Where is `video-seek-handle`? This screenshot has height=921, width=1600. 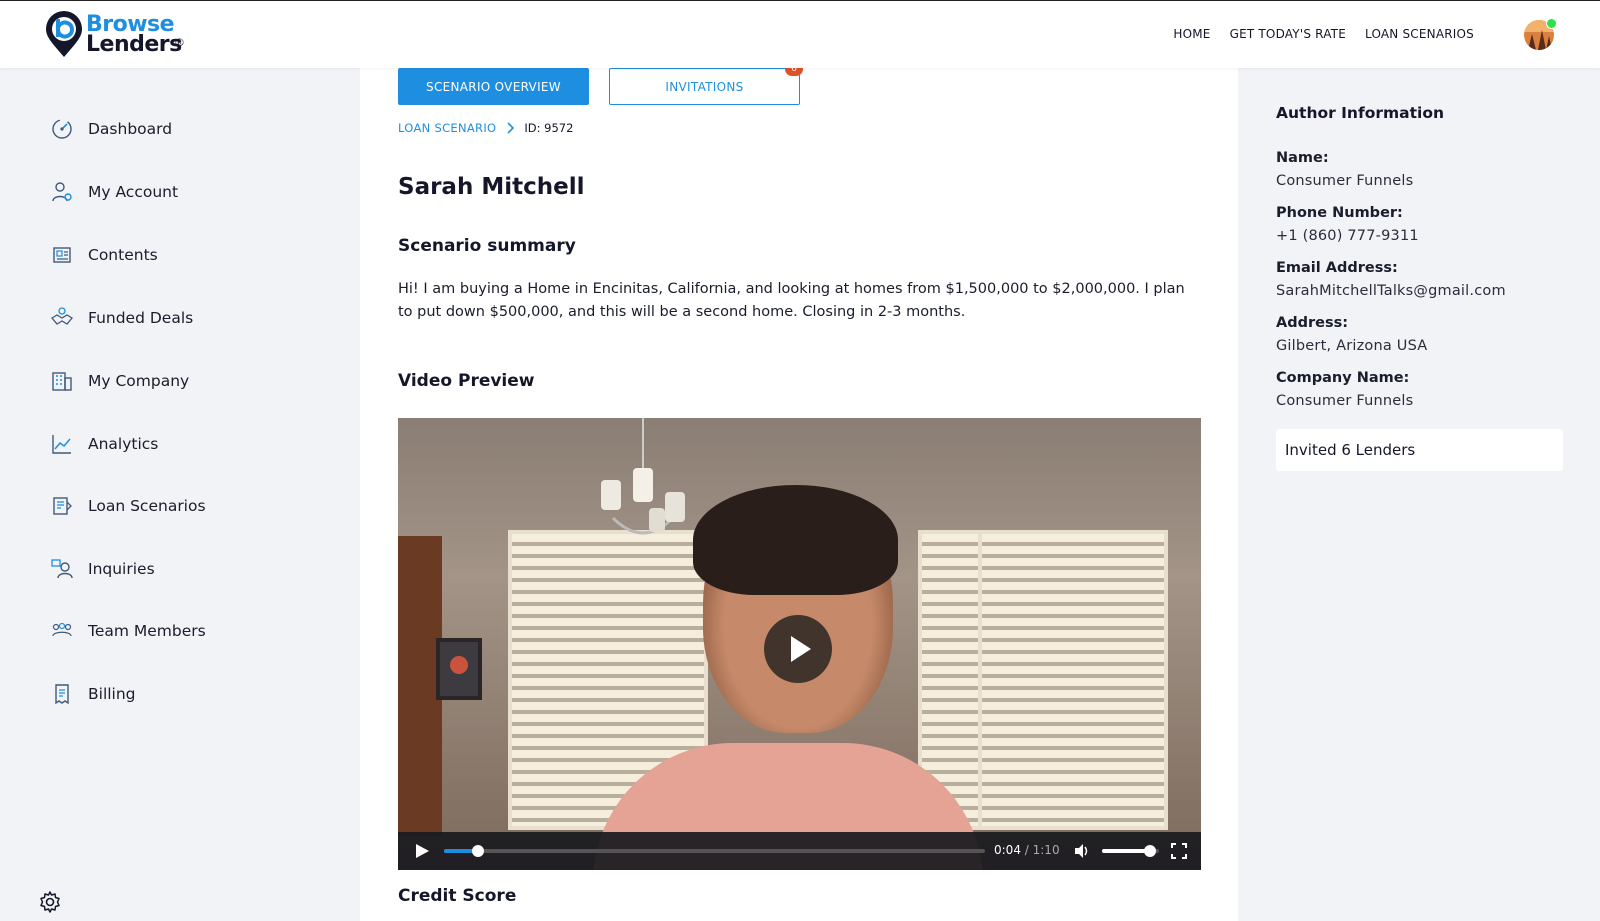
video-seek-handle is located at coordinates (477, 851).